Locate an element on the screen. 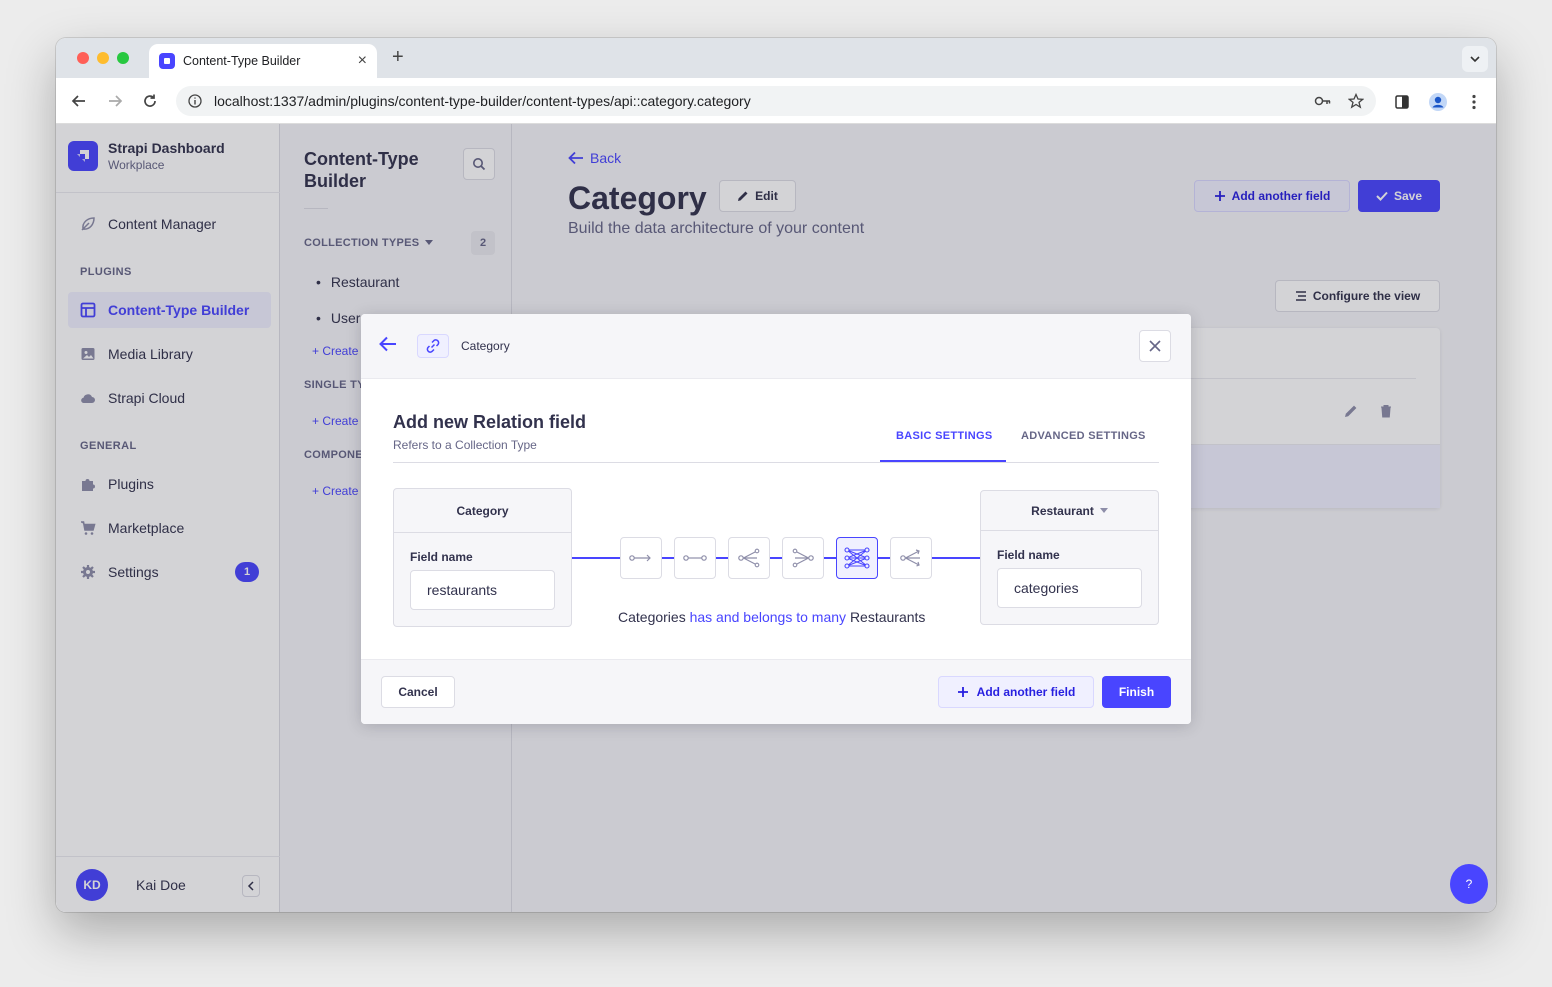 This screenshot has height=987, width=1552. plus-icon is located at coordinates (962, 692).